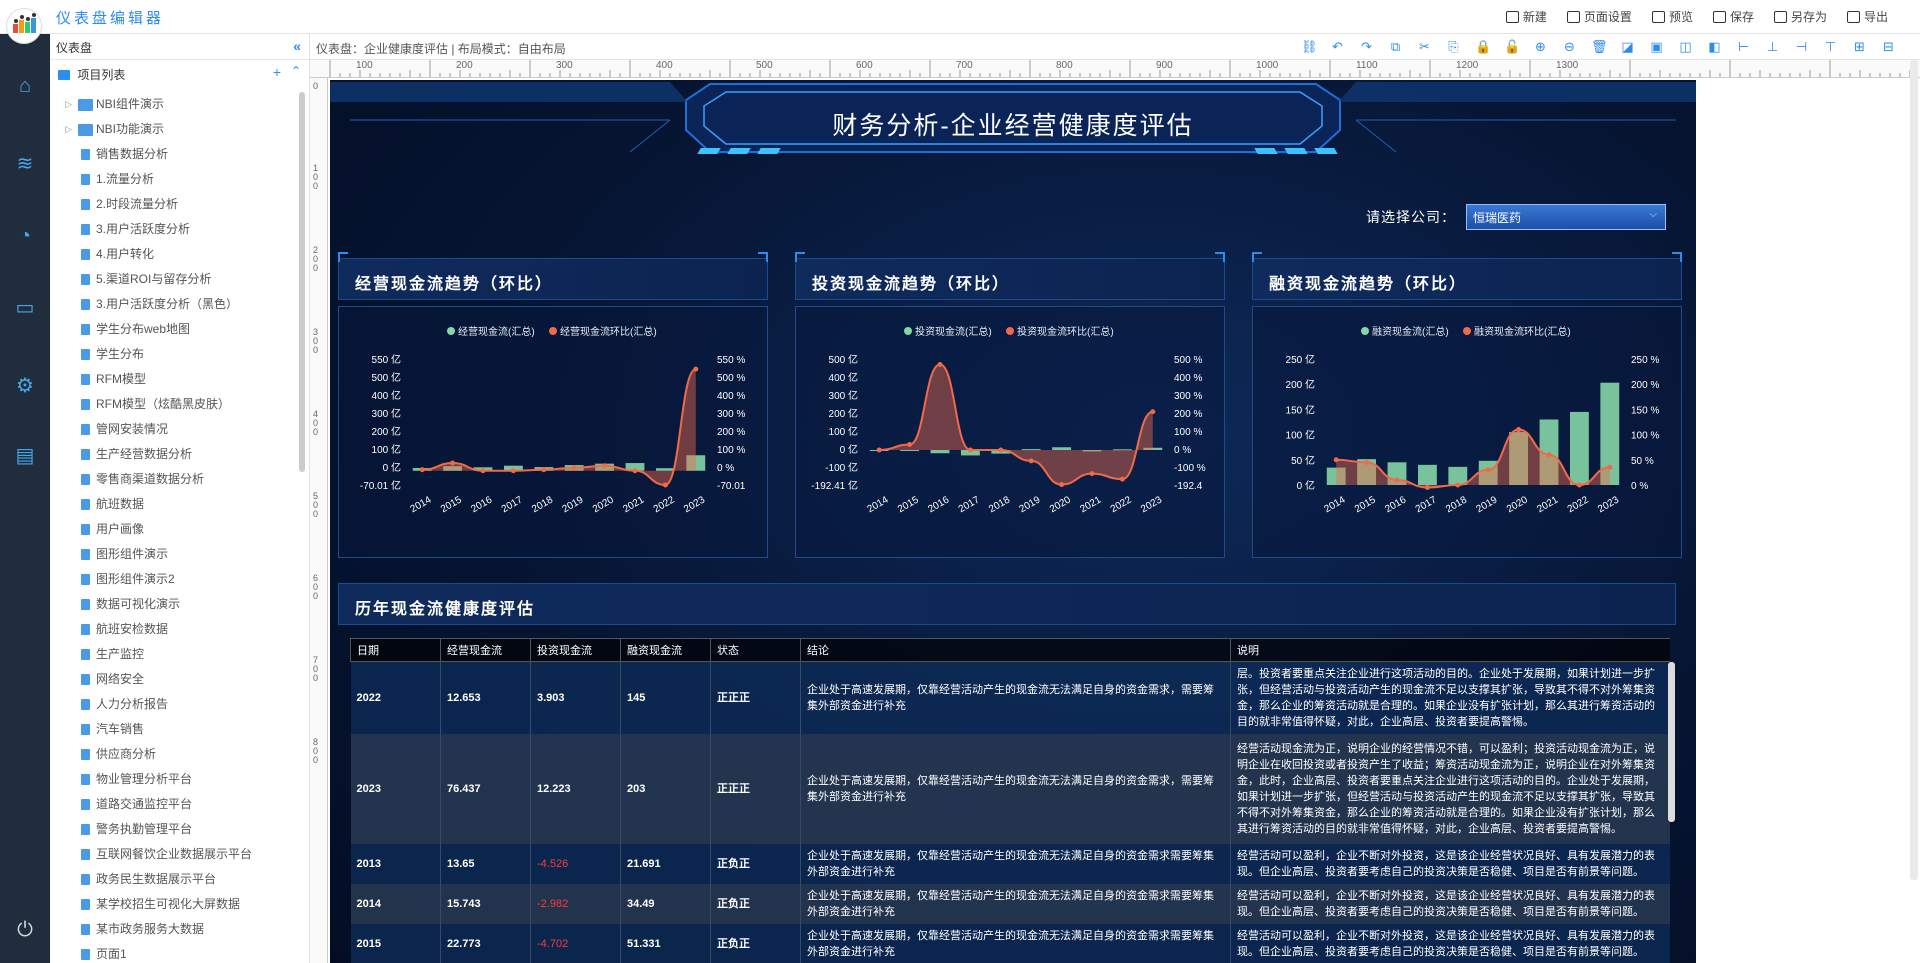 The height and width of the screenshot is (963, 1920). What do you see at coordinates (175, 279) in the screenshot?
I see `tree-item: 5.渠道ROI与留存分析` at bounding box center [175, 279].